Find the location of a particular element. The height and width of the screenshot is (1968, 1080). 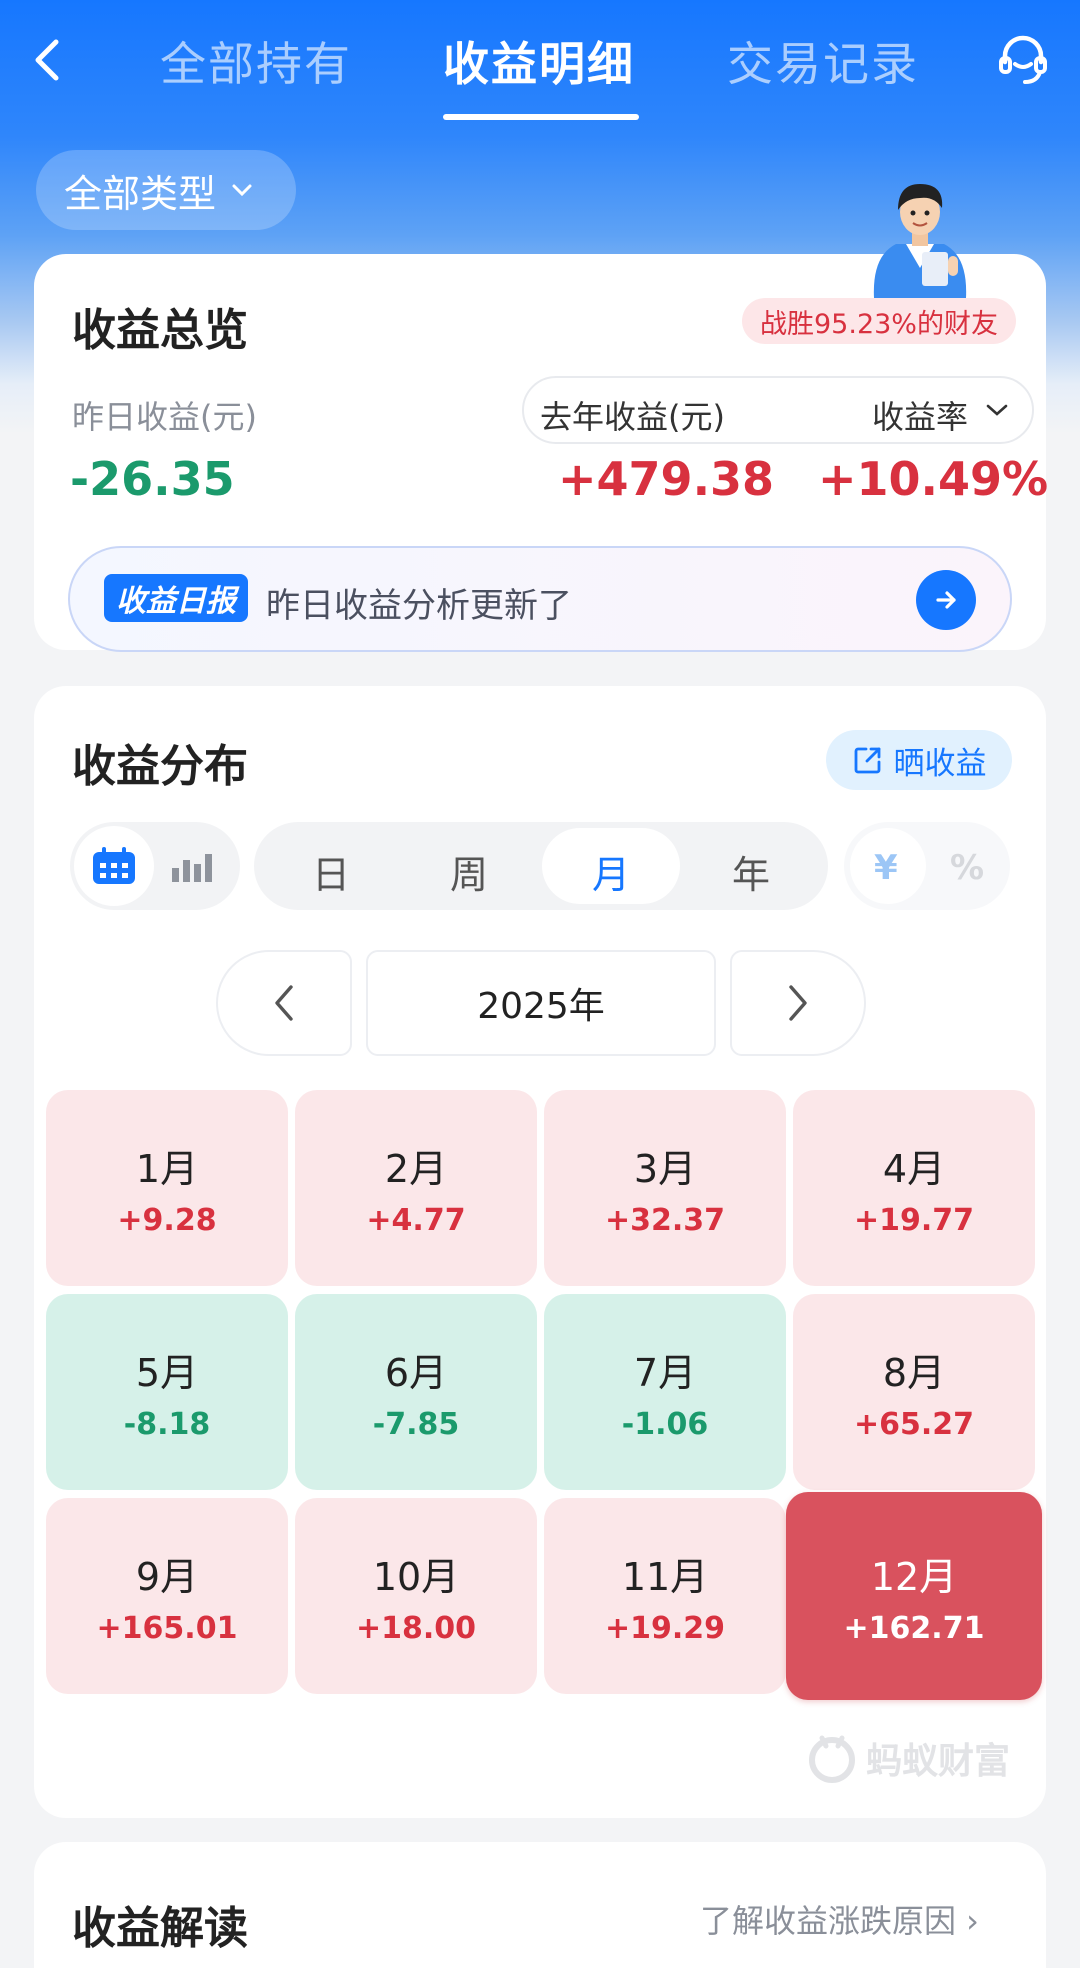

month-name: 8月 is located at coordinates (914, 1373).